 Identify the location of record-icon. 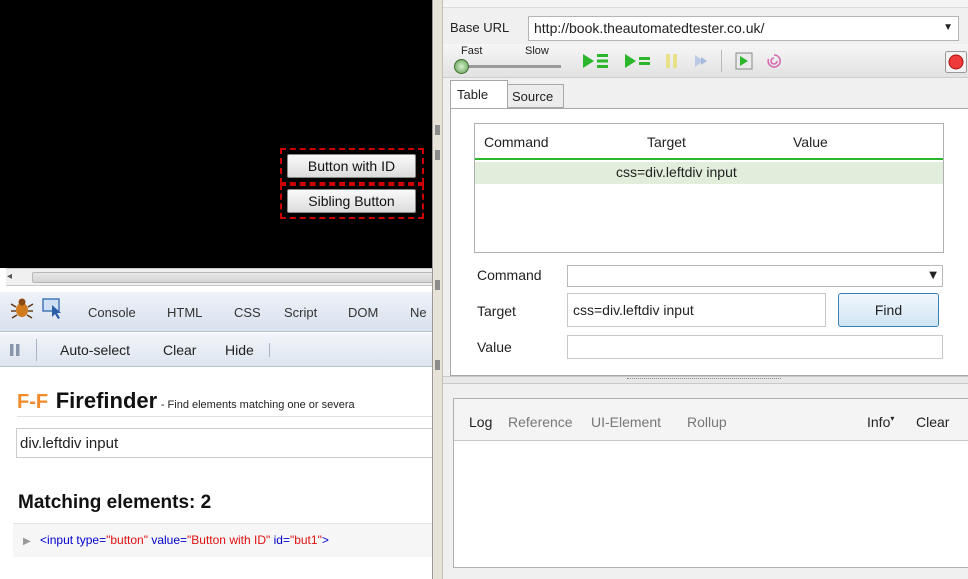
(956, 62).